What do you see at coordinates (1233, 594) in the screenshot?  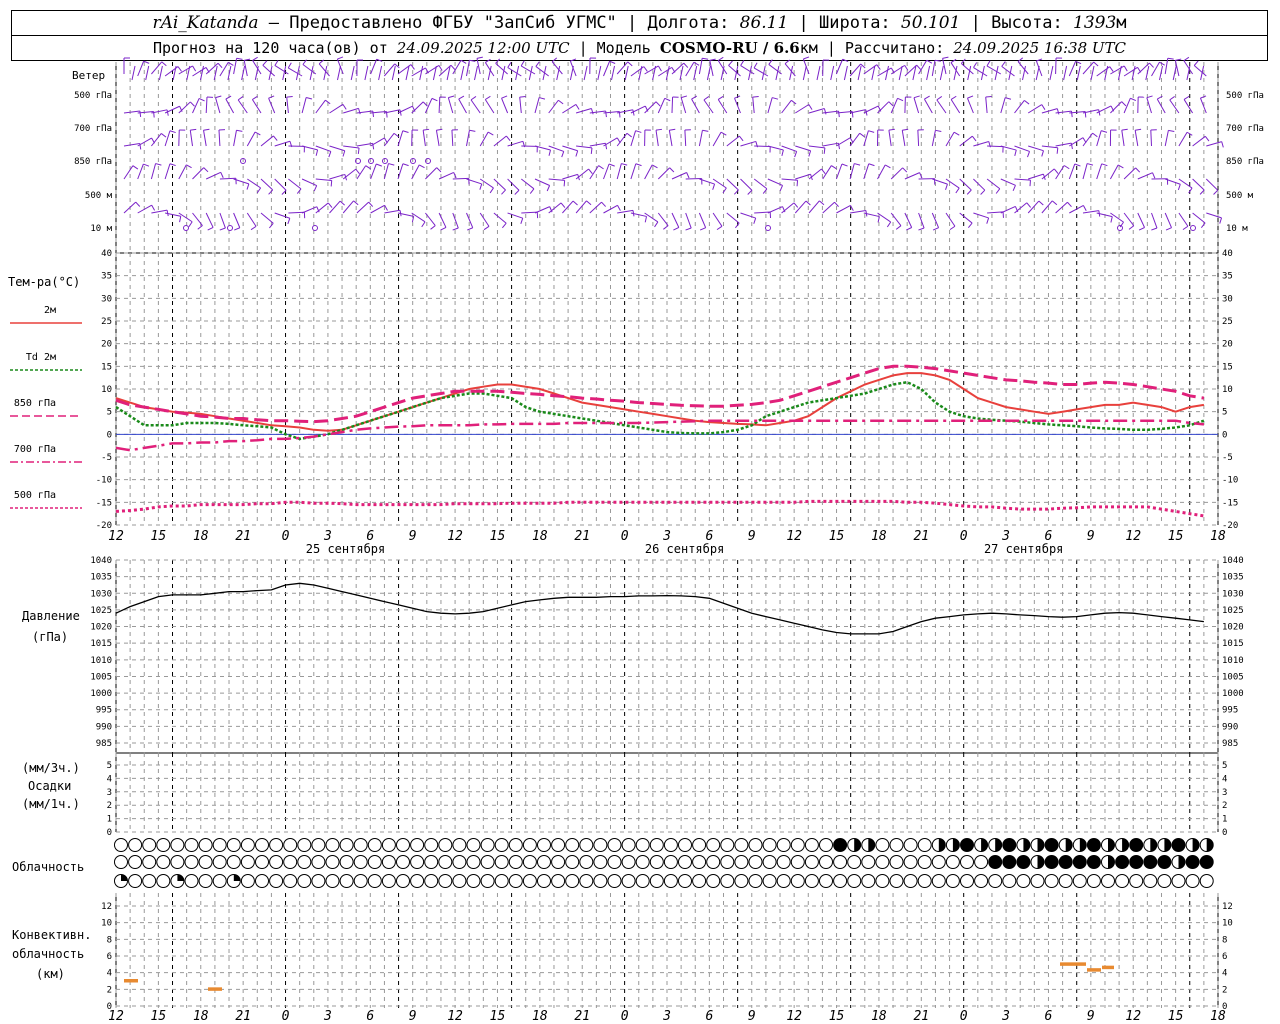 I see `pressure-y-tick-label-right: 1030` at bounding box center [1233, 594].